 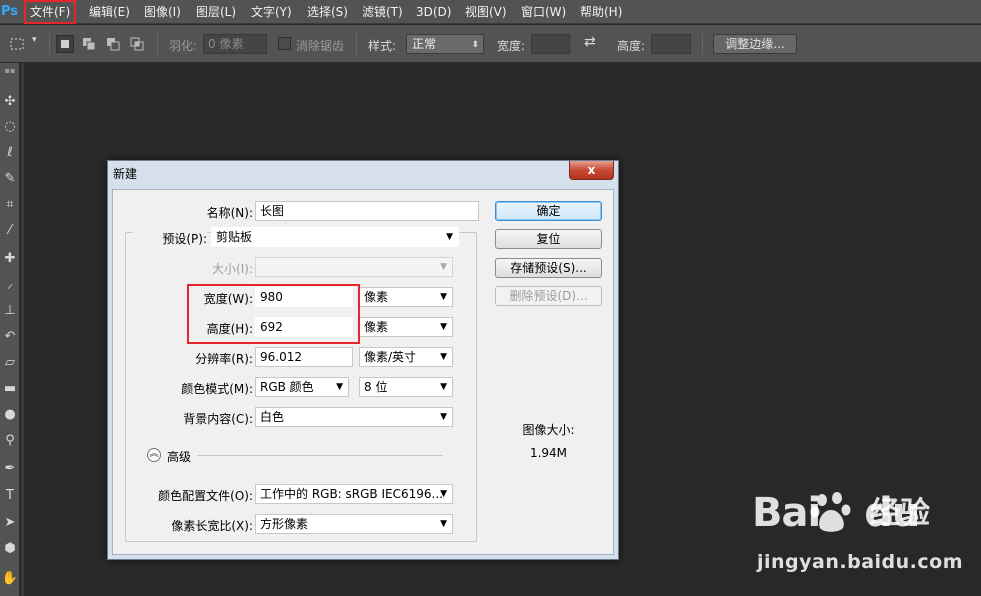 What do you see at coordinates (10, 153) in the screenshot?
I see `lasso-tool-icon: ℓ` at bounding box center [10, 153].